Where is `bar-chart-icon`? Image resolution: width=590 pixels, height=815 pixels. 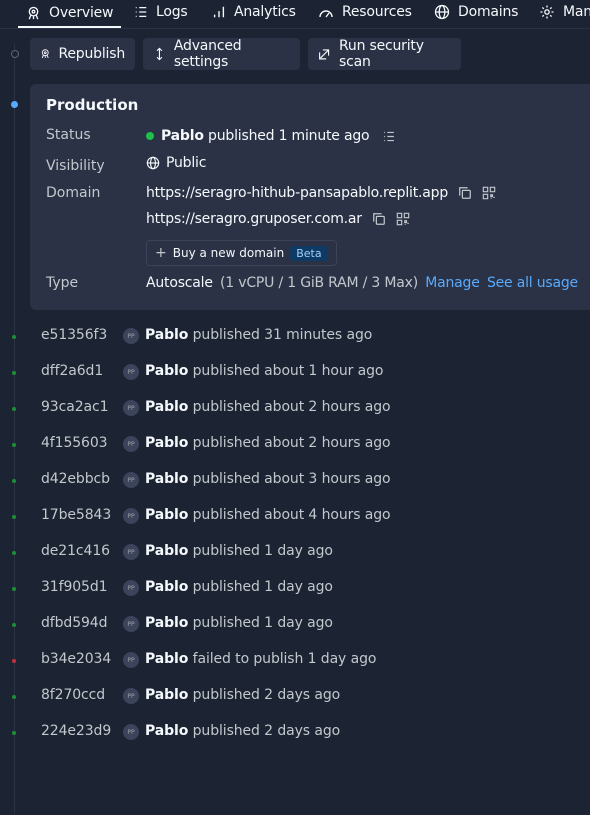
bar-chart-icon is located at coordinates (219, 12).